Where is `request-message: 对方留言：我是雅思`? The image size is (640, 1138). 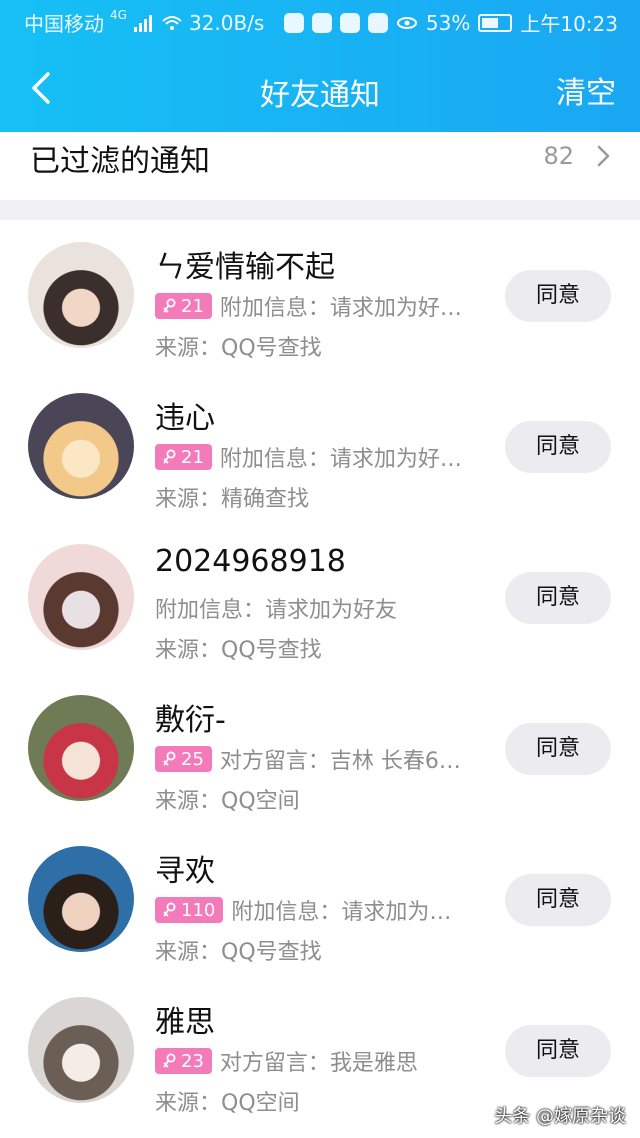
request-message: 对方留言：我是雅思 is located at coordinates (318, 1063).